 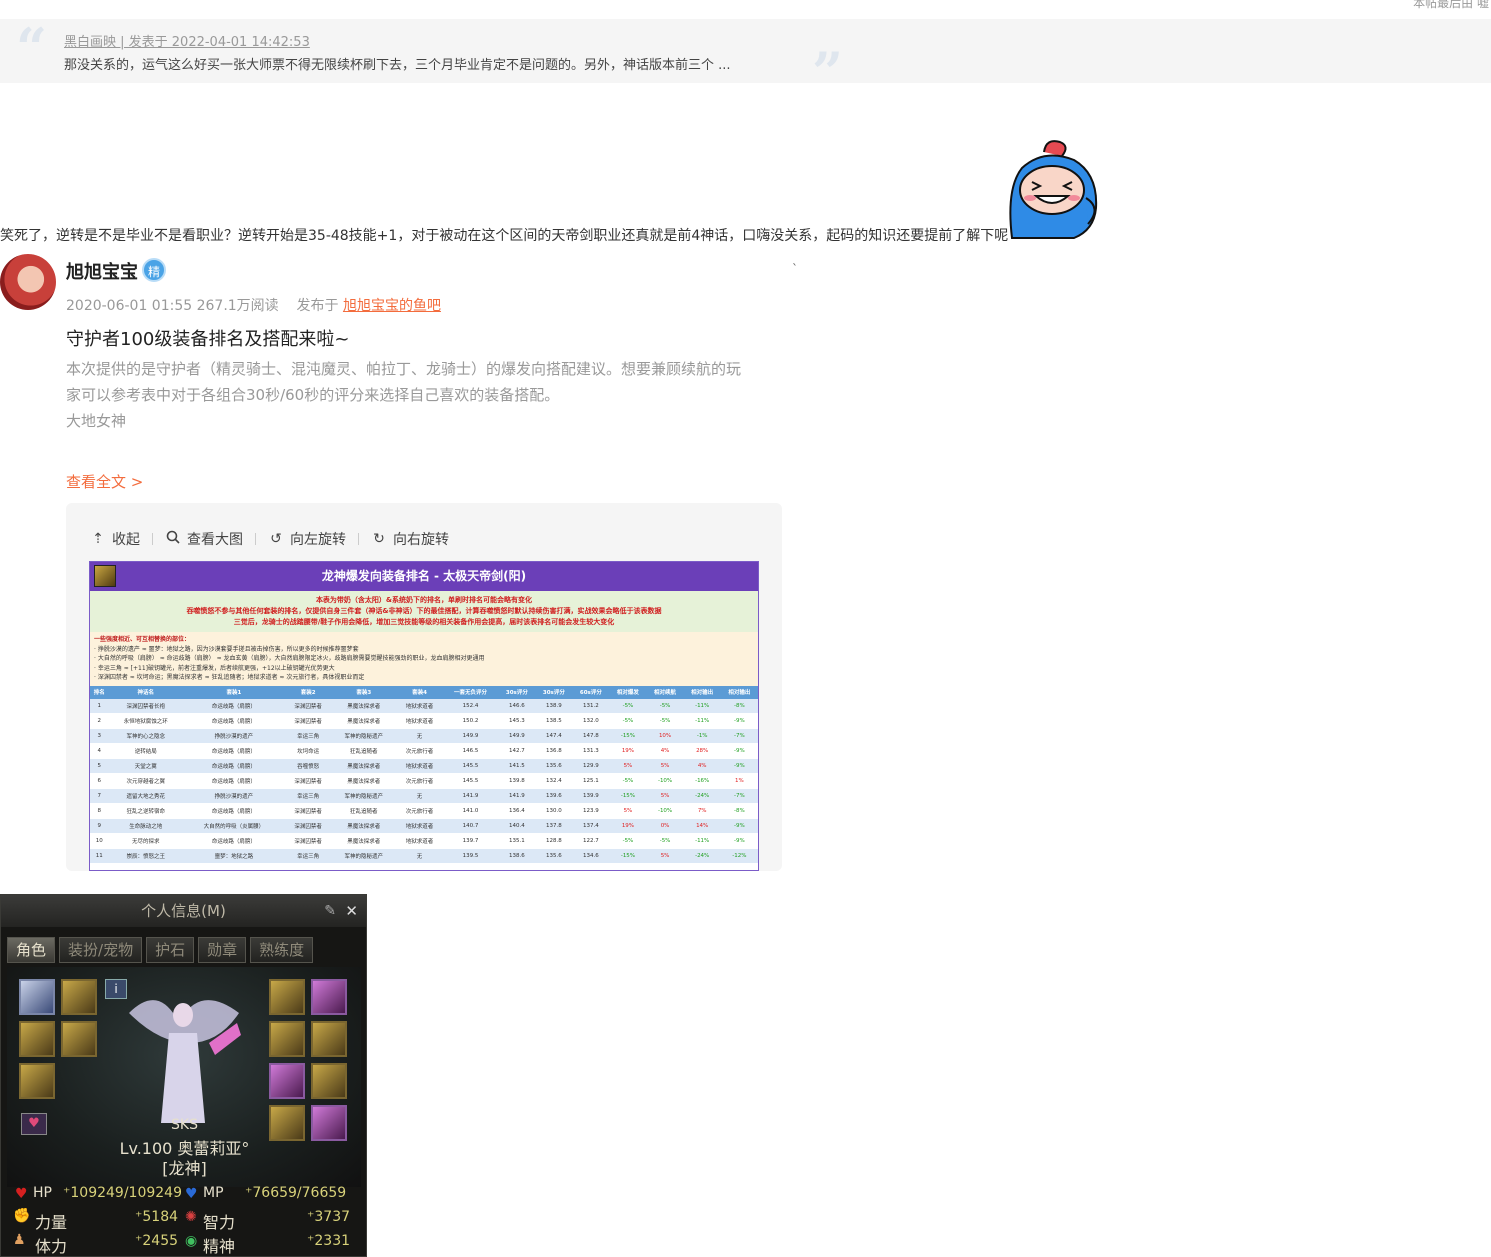 What do you see at coordinates (702, 841) in the screenshot?
I see `table-cell: -11%` at bounding box center [702, 841].